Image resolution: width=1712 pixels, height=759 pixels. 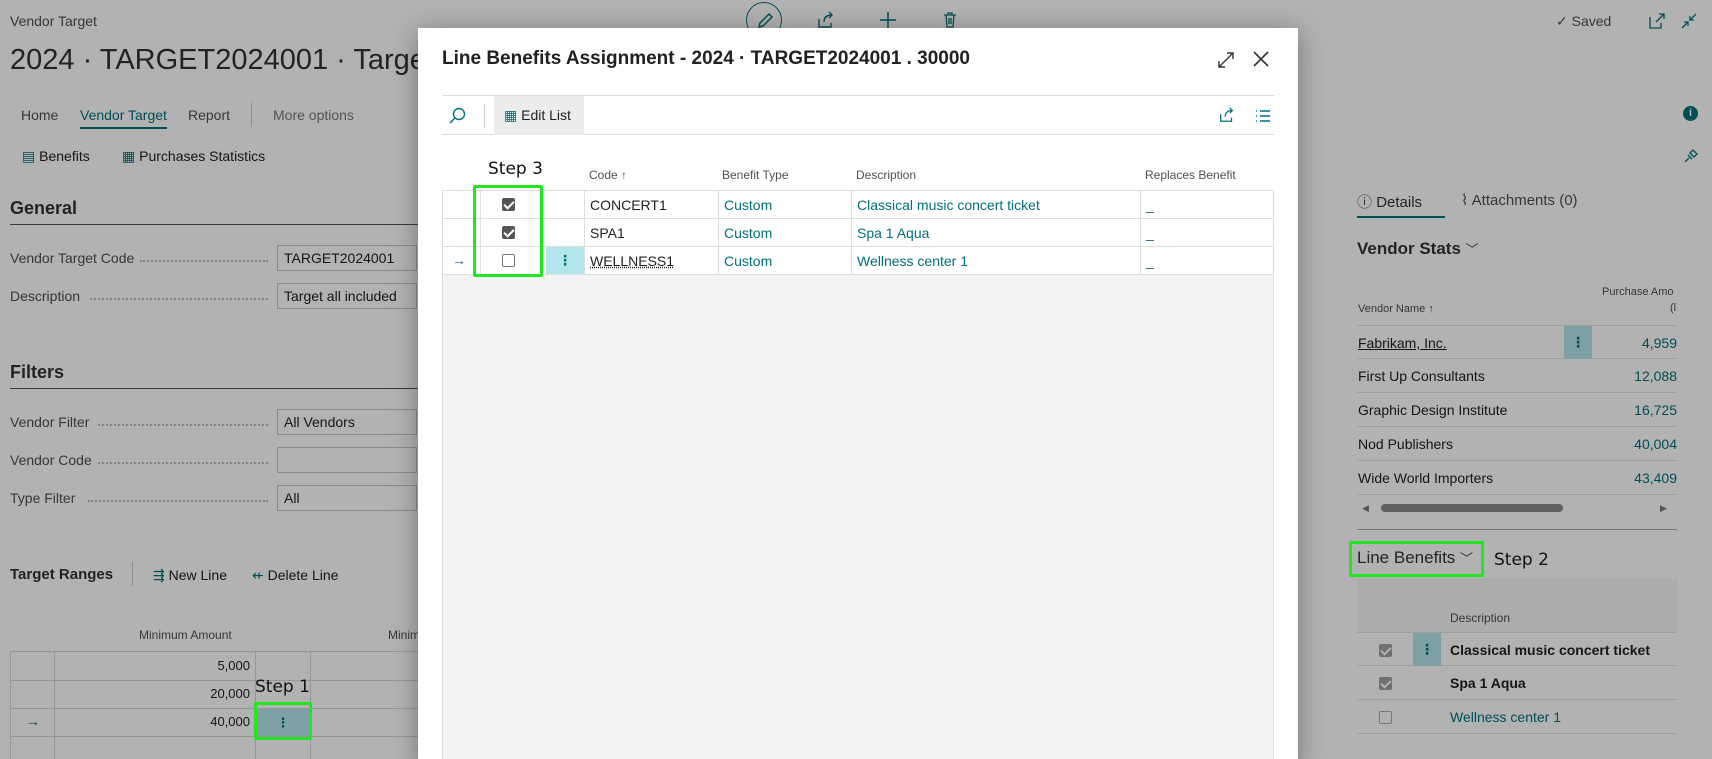 What do you see at coordinates (1521, 560) in the screenshot?
I see `step2-label: Step 2` at bounding box center [1521, 560].